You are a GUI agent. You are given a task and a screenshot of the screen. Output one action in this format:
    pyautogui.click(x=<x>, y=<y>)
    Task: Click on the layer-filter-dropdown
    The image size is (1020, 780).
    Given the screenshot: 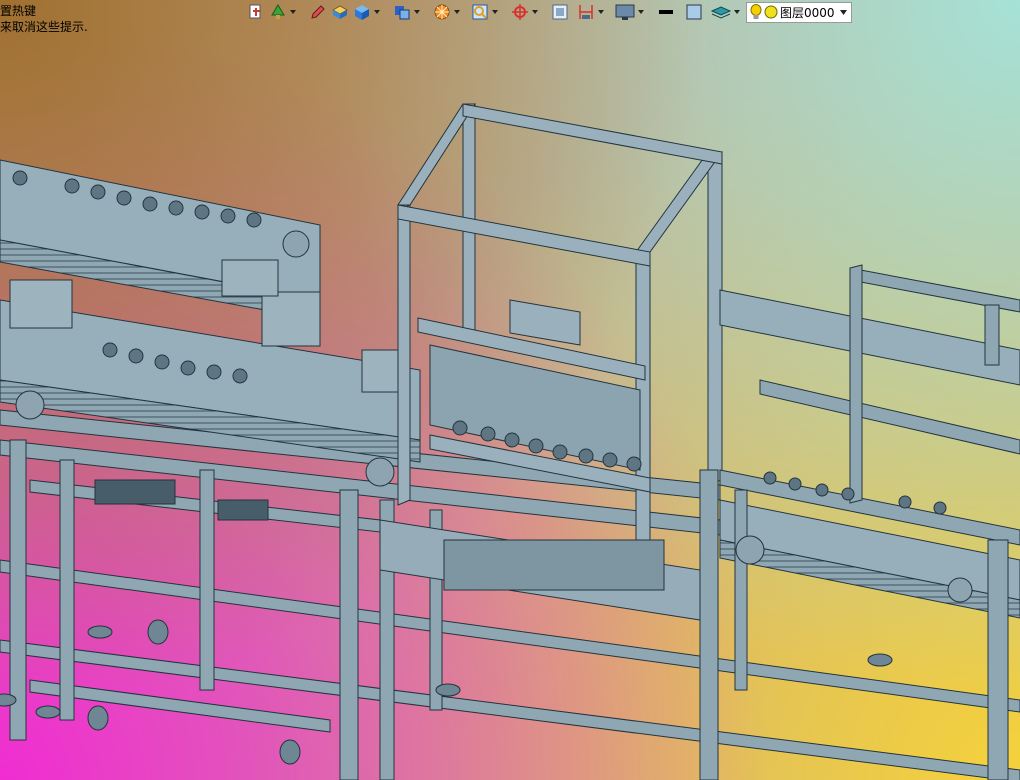 What is the action you would take?
    pyautogui.click(x=293, y=12)
    